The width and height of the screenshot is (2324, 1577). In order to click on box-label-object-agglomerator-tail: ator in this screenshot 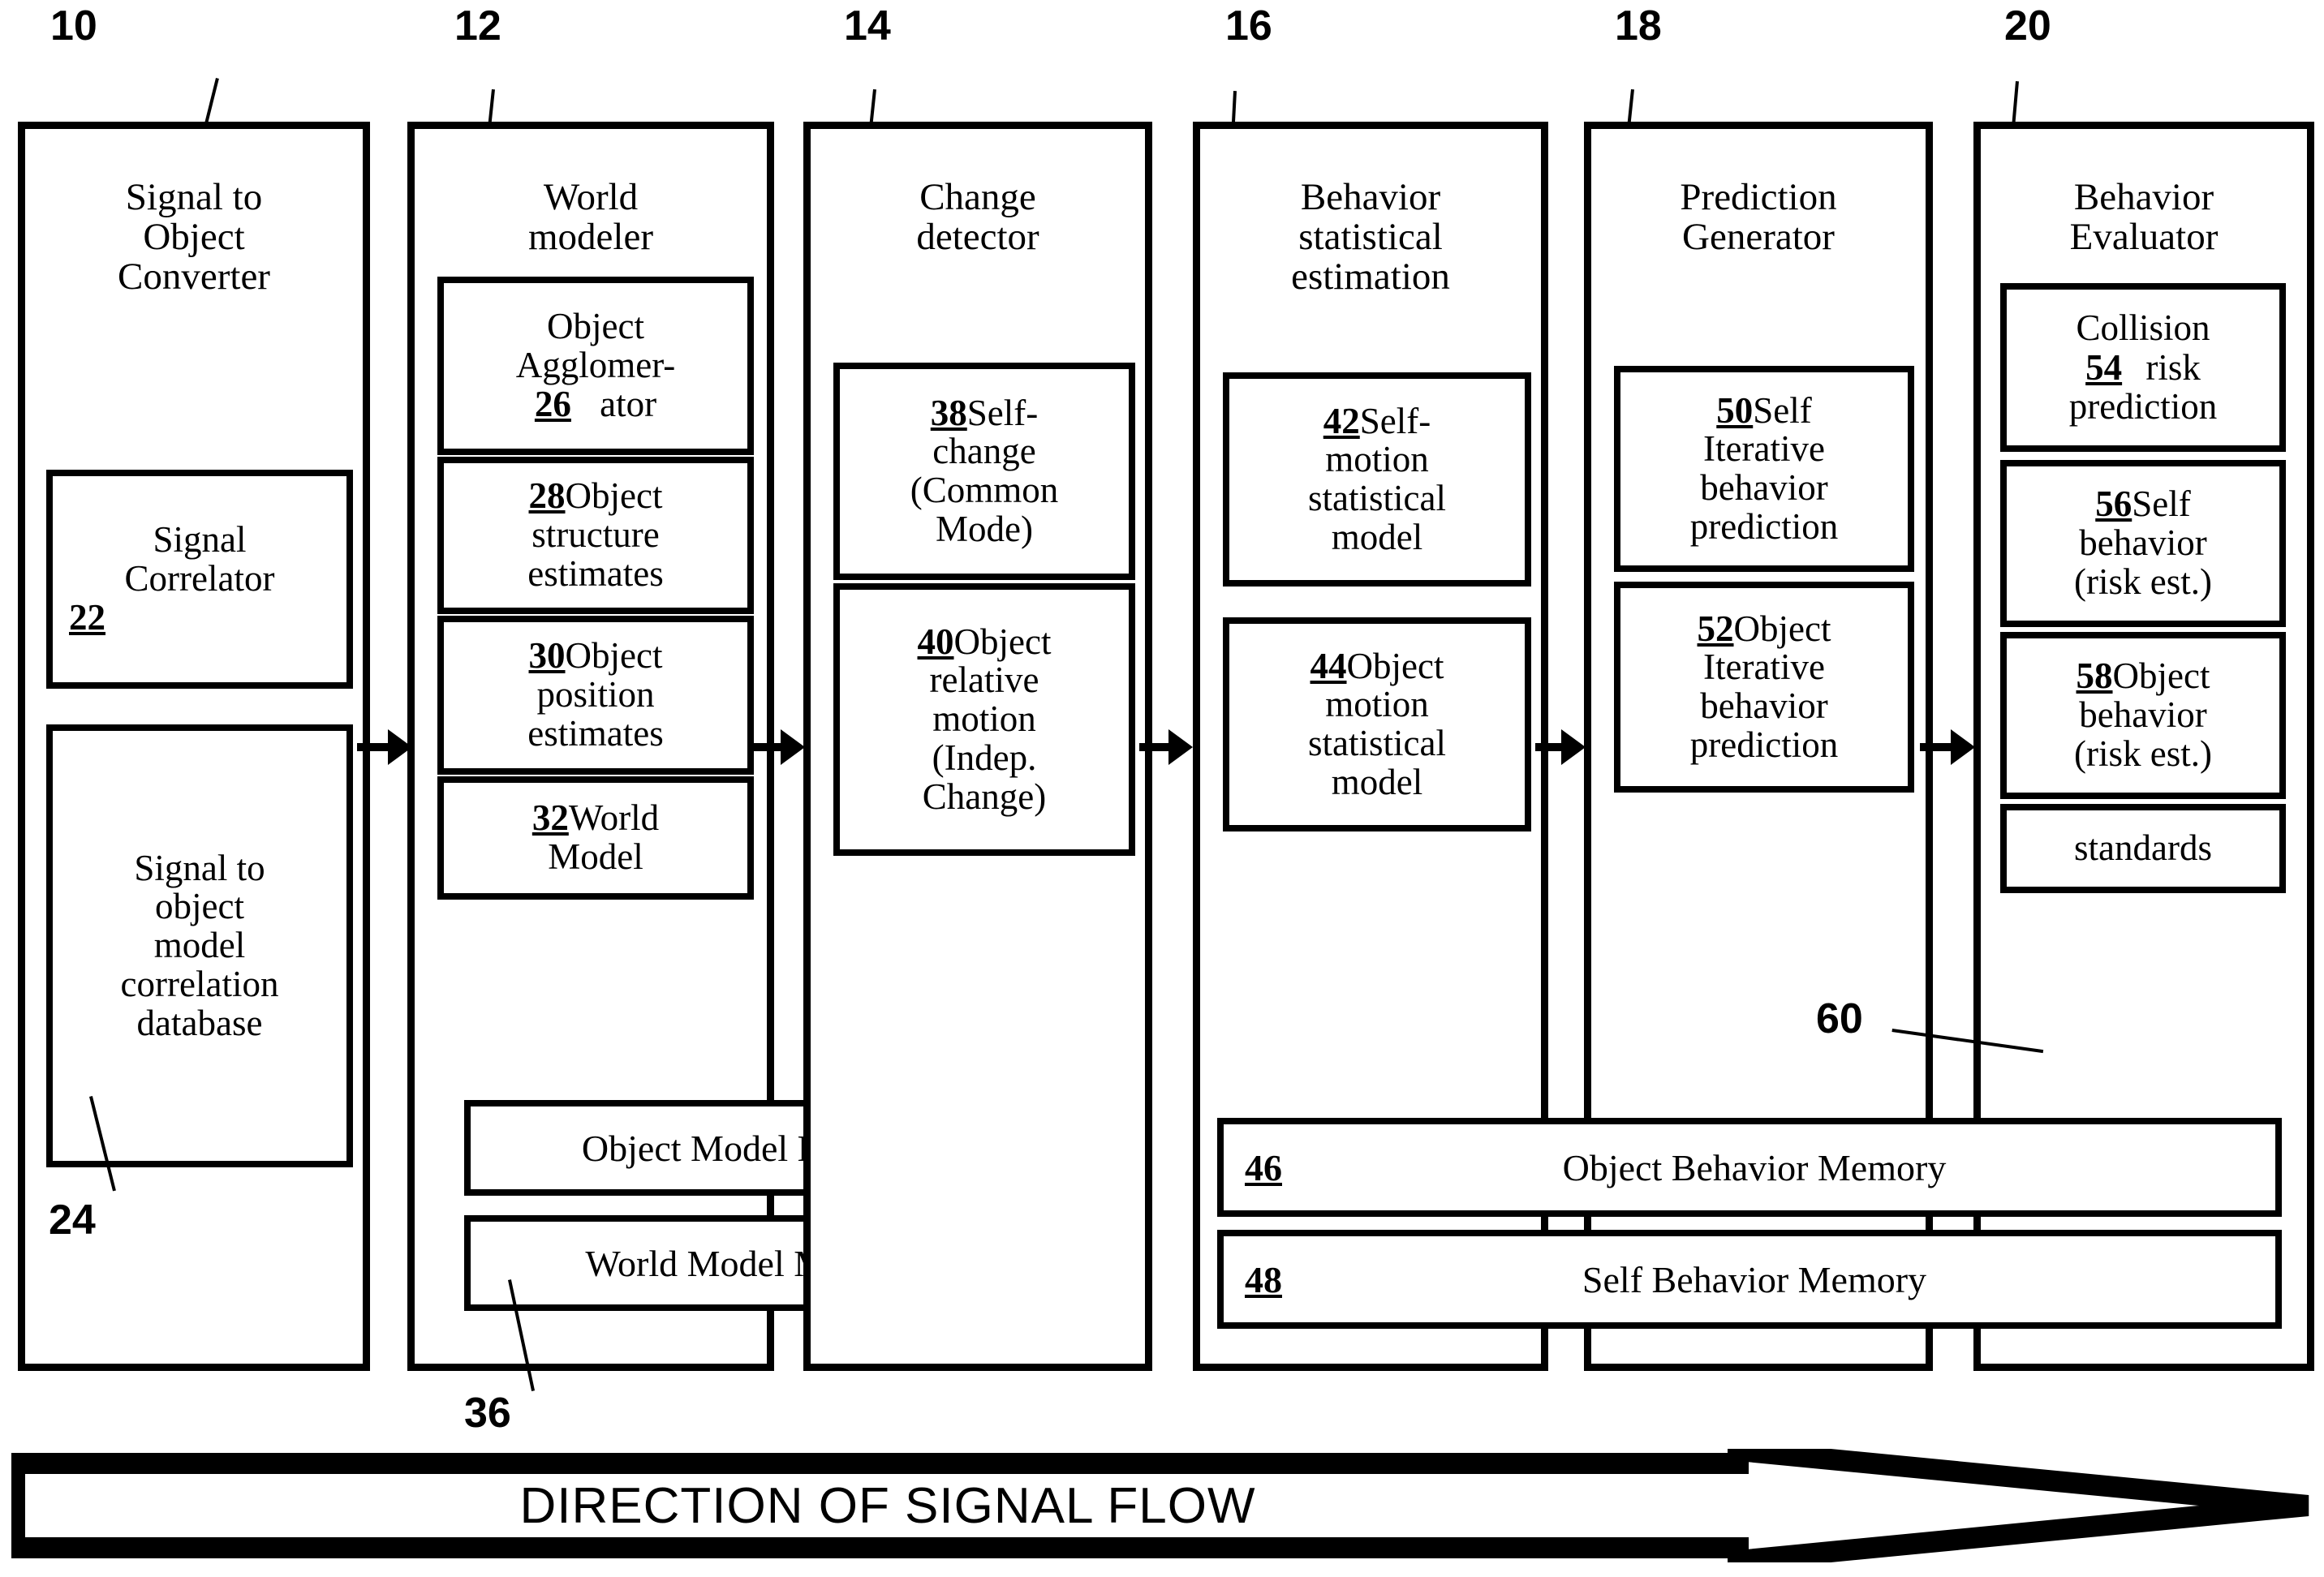, I will do `click(628, 404)`.